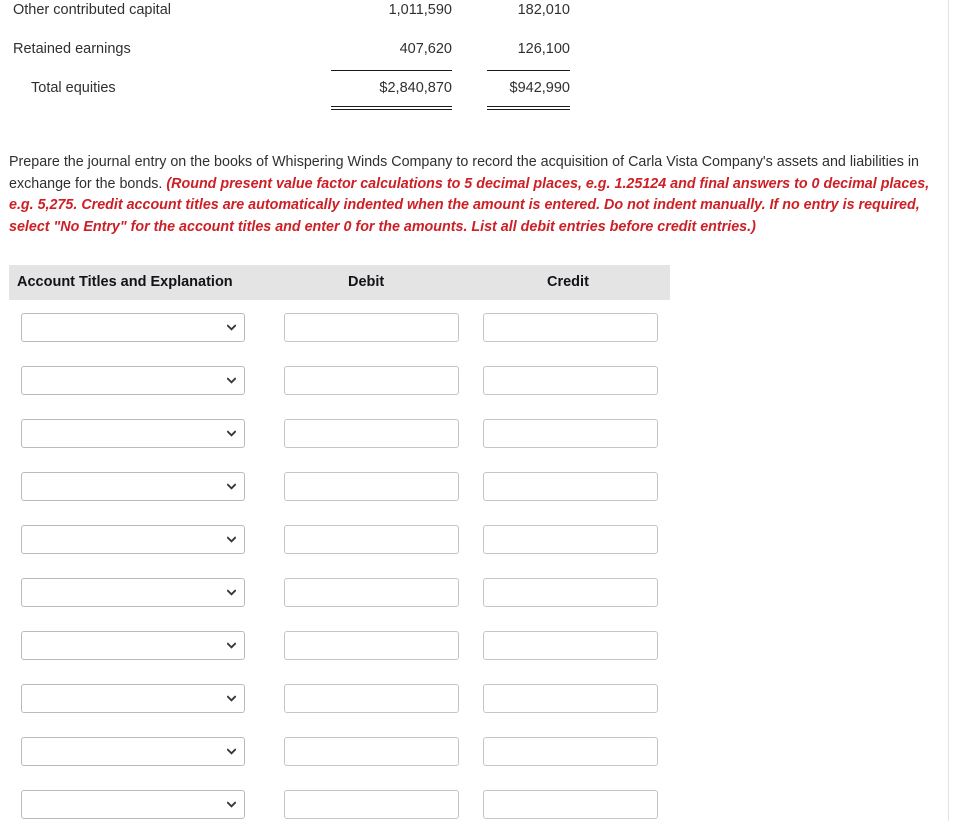  I want to click on balance-sheet-total-row: Total equities $2,840,870 $942,990, so click(310, 97).